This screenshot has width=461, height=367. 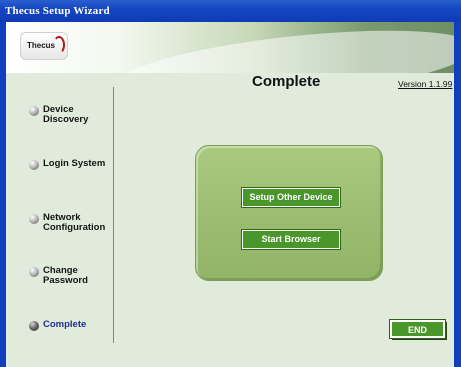 I want to click on step-login-system: Login System, so click(x=75, y=164).